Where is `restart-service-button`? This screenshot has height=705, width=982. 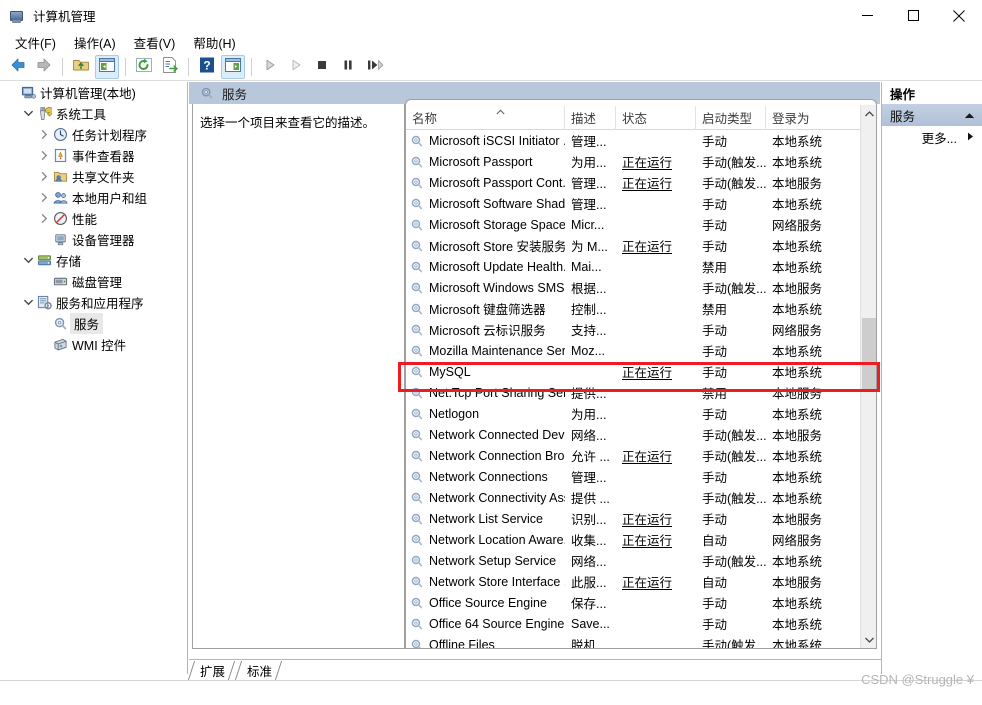 restart-service-button is located at coordinates (374, 67).